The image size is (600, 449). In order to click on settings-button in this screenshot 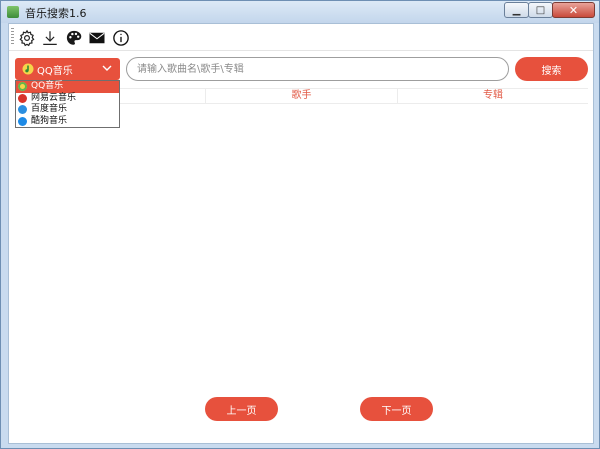, I will do `click(27, 38)`.